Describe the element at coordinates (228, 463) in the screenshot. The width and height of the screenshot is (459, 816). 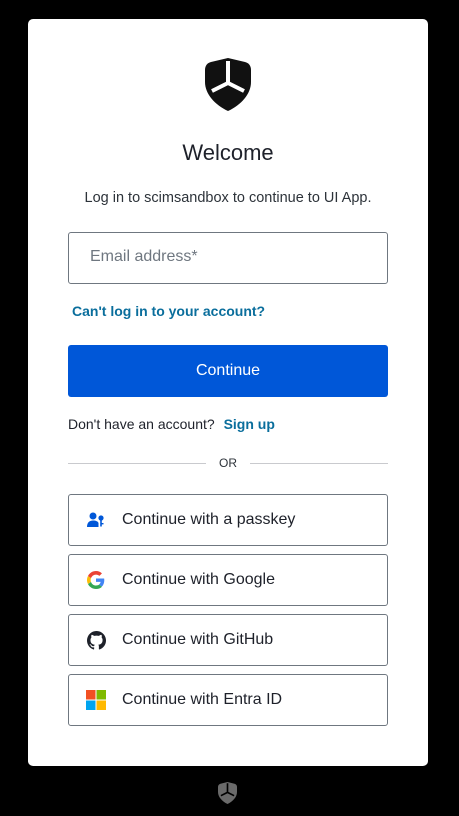
I see `or-divider: OR` at that location.